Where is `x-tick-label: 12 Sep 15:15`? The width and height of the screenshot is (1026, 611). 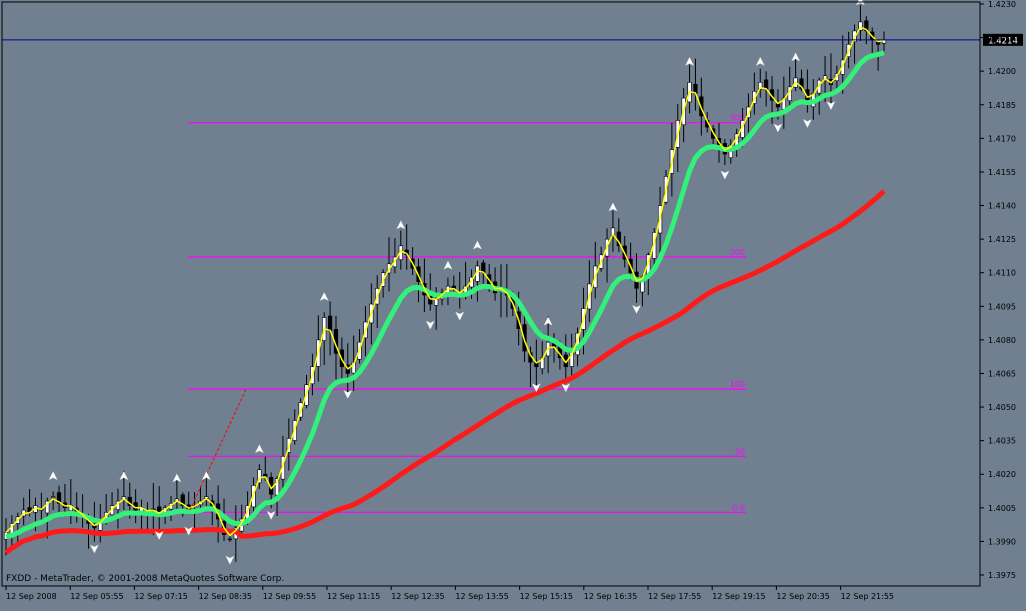
x-tick-label: 12 Sep 15:15 is located at coordinates (546, 596).